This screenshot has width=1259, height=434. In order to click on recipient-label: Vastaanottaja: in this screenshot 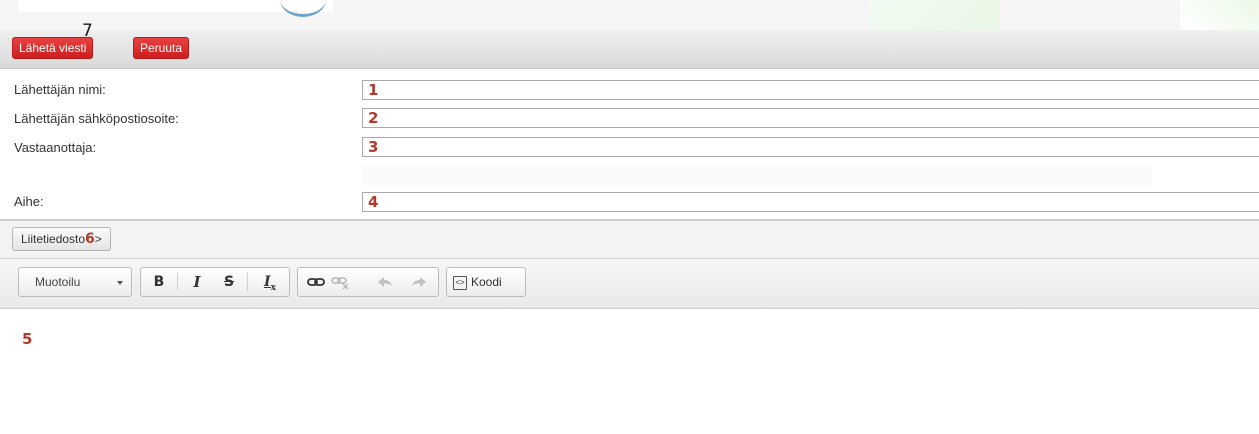, I will do `click(55, 147)`.